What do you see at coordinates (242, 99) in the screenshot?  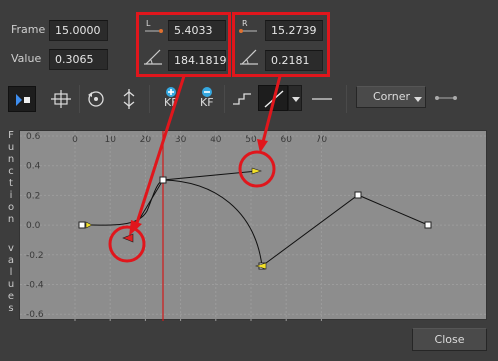 I see `stop-motion-button` at bounding box center [242, 99].